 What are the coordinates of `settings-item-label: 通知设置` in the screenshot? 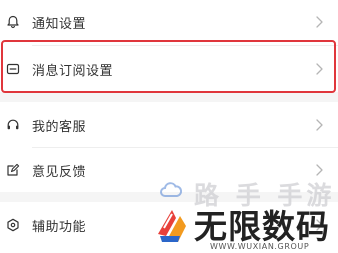 It's located at (59, 24).